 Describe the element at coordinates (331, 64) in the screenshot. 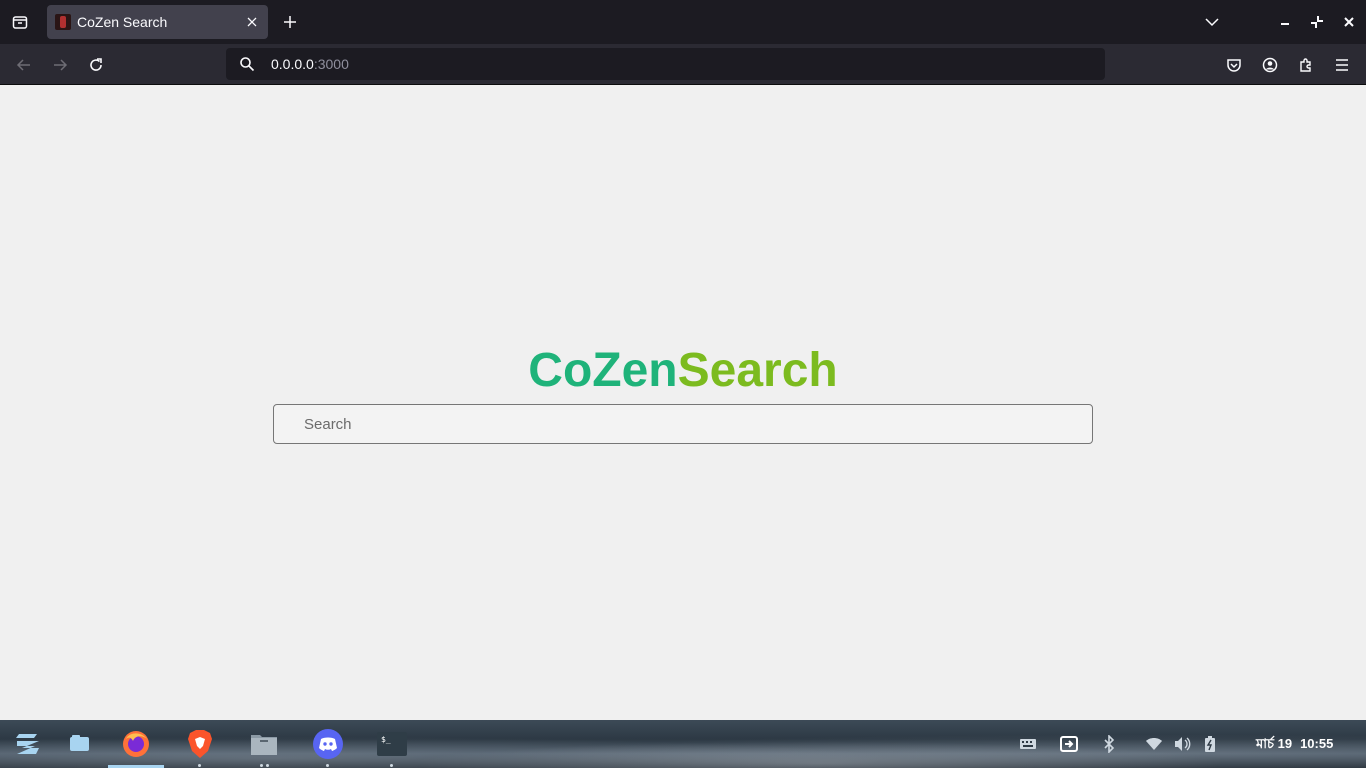

I see `url-port: :3000` at that location.